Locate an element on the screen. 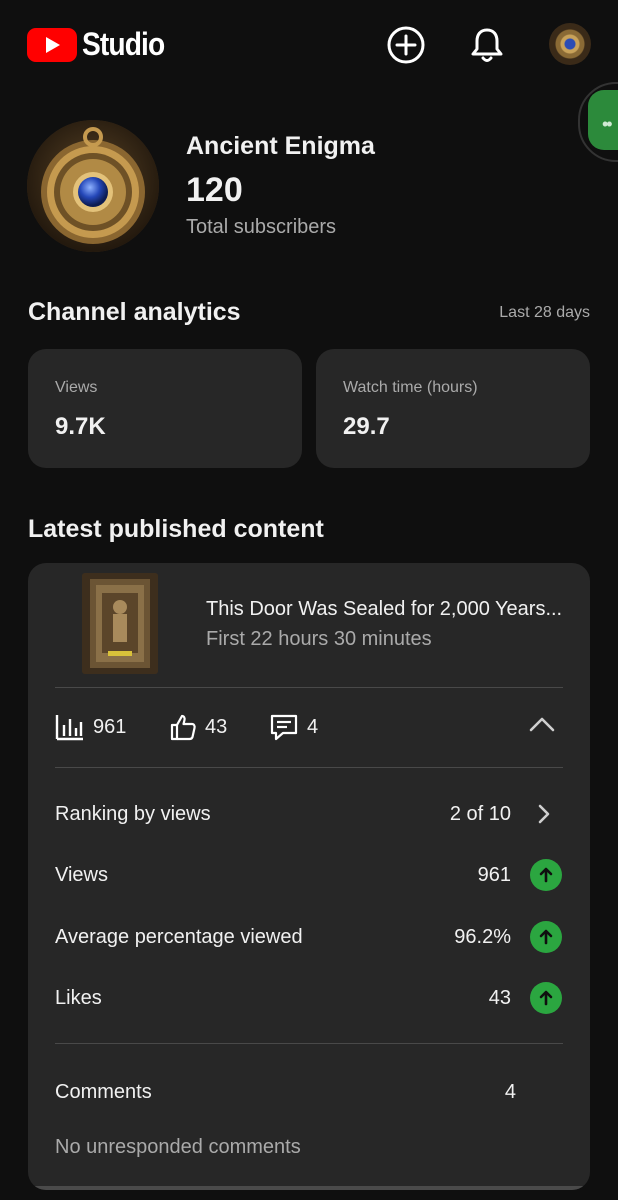 Image resolution: width=618 pixels, height=1200 pixels. avg-percent-row-label: Average percentage viewed is located at coordinates (179, 937).